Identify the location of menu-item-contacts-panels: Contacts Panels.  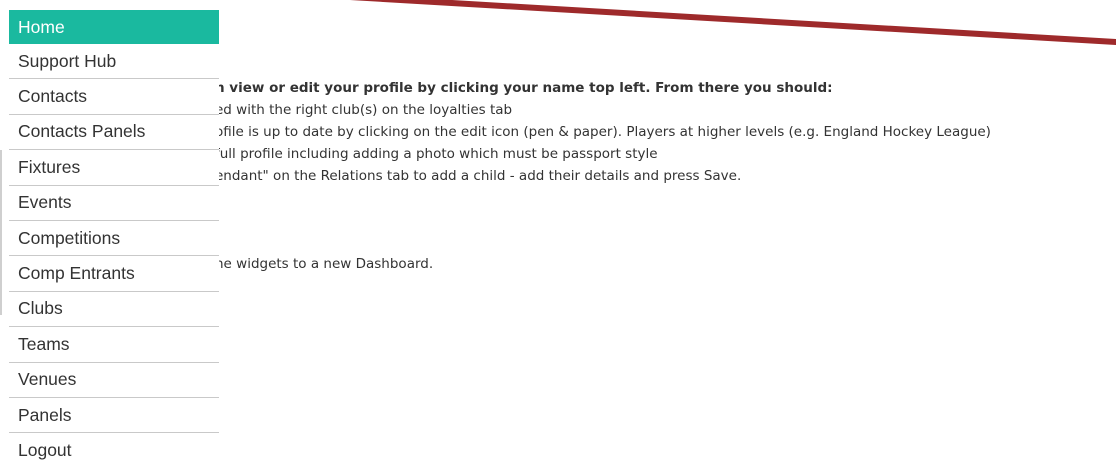
(114, 133).